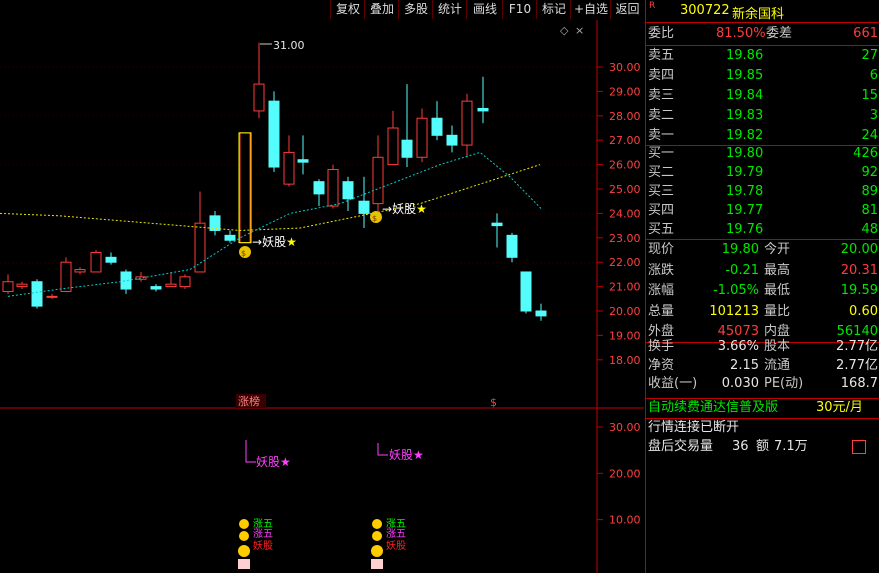 The width and height of the screenshot is (879, 573). What do you see at coordinates (865, 33) in the screenshot?
I see `weicha-value: 661` at bounding box center [865, 33].